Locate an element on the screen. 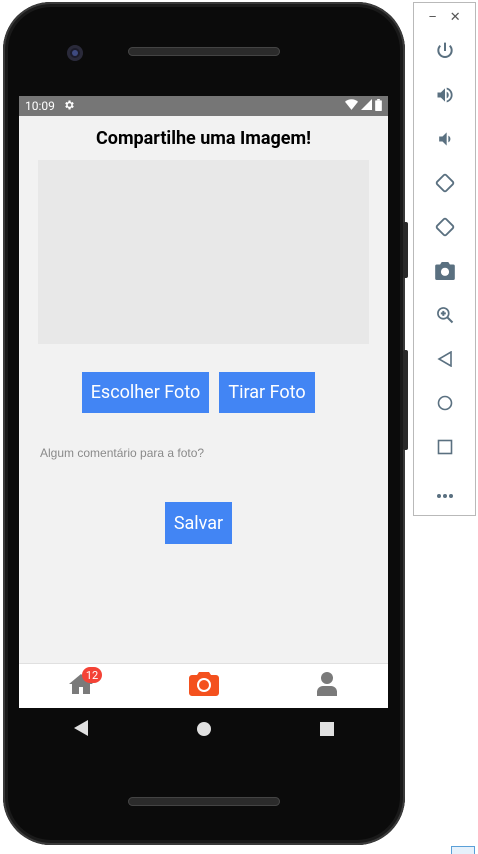  more-icon is located at coordinates (445, 493).